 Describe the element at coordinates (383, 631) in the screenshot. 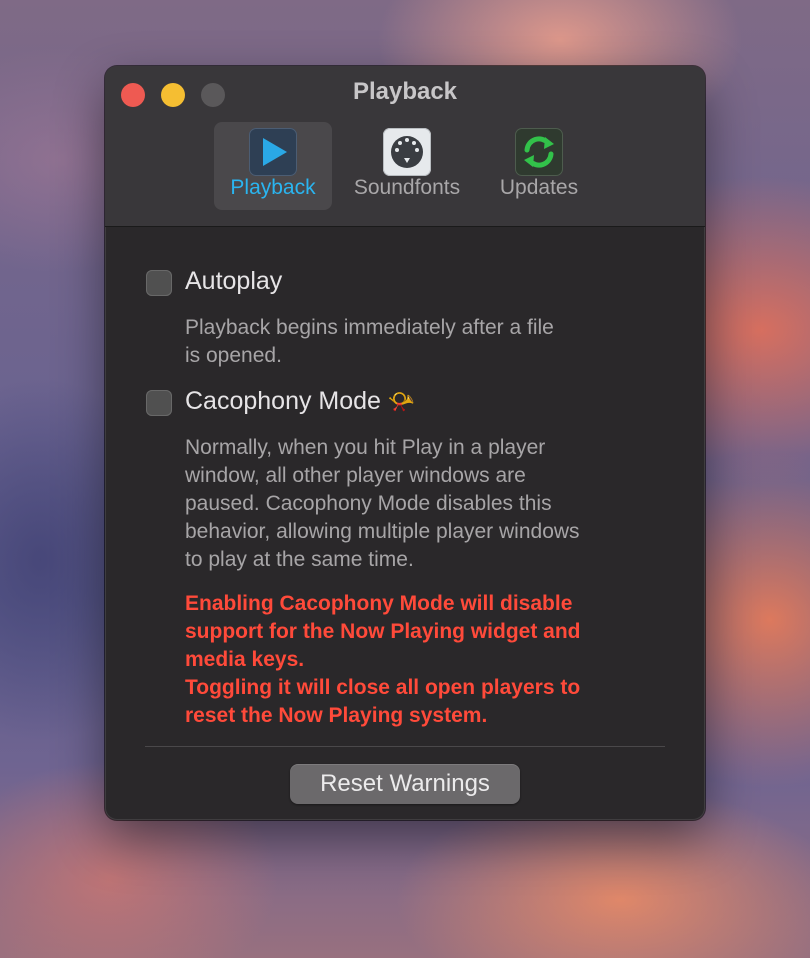

I see `warning-line: support for the Now Playing widget and` at that location.